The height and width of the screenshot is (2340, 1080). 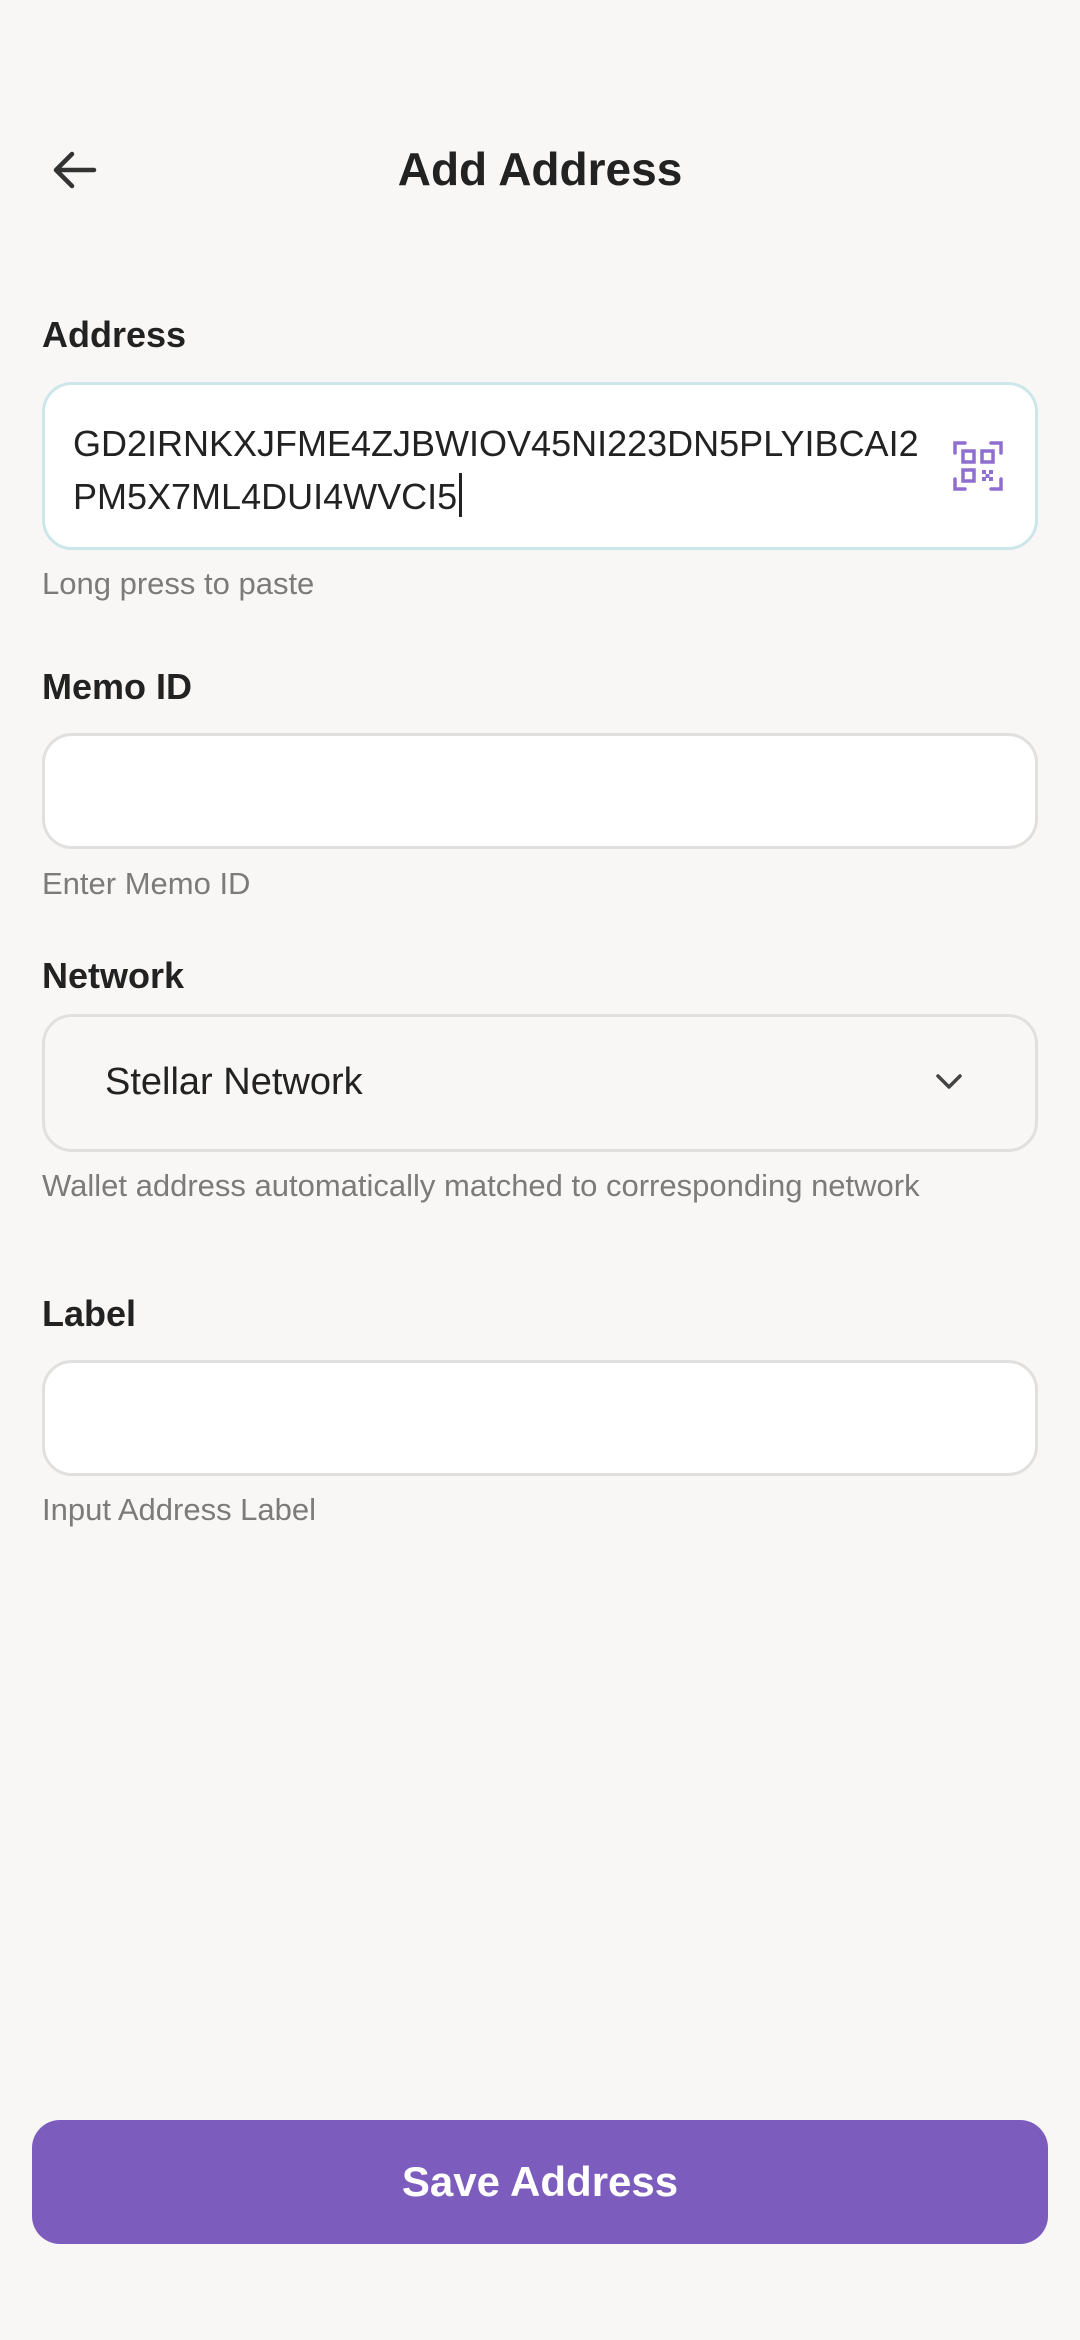 I want to click on top-bar: Add Address, so click(x=540, y=172).